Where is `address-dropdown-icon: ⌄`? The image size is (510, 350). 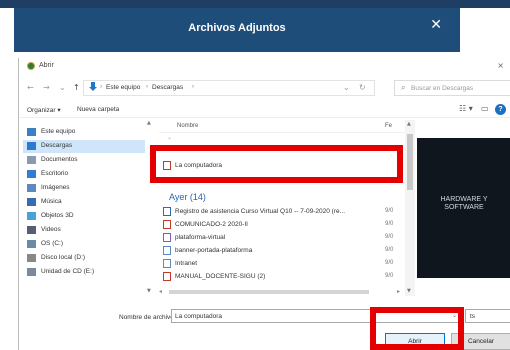 address-dropdown-icon: ⌄ is located at coordinates (346, 88).